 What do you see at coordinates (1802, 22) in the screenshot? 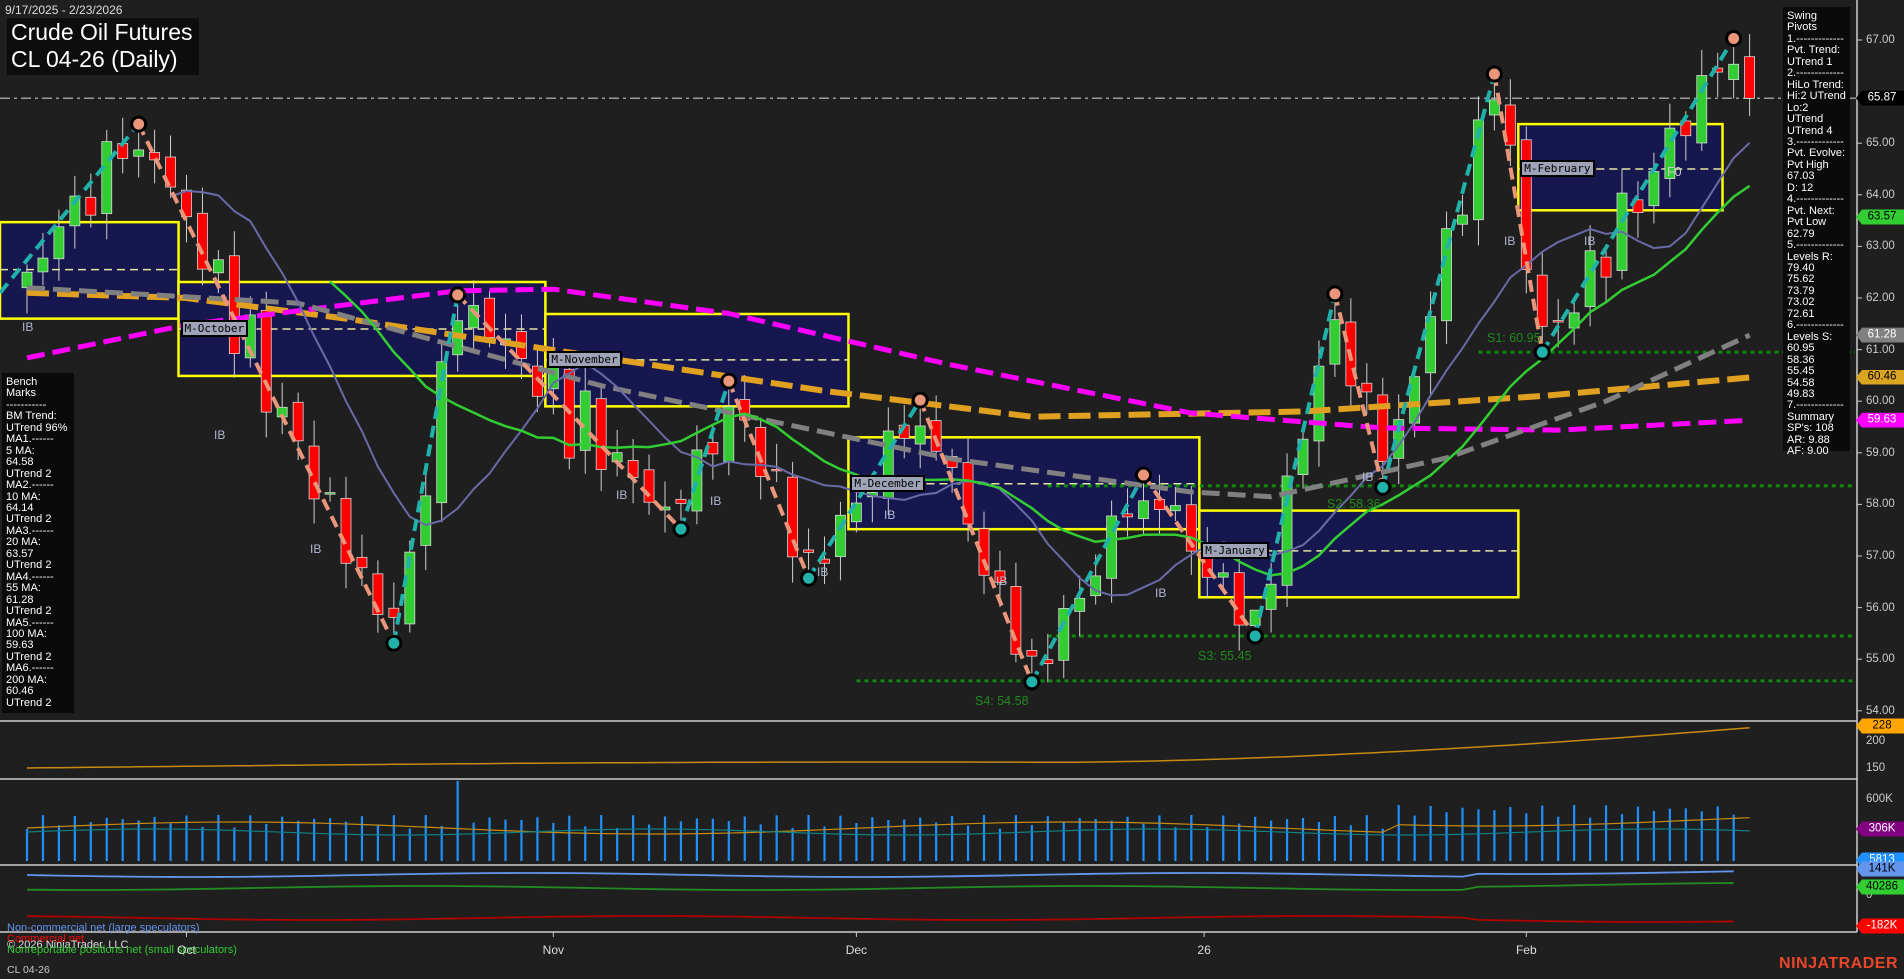
I see `swing-pivots-line: Swing Pivots` at bounding box center [1802, 22].